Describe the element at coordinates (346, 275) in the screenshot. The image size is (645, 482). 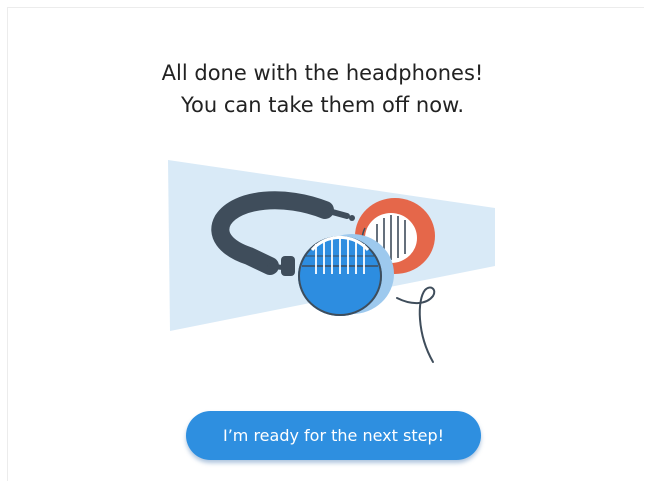
I see `front-ear-cup` at that location.